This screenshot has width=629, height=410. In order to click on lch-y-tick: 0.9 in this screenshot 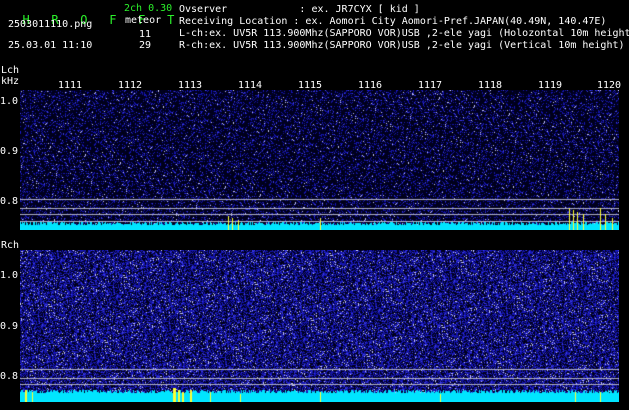, I will do `click(9, 151)`.